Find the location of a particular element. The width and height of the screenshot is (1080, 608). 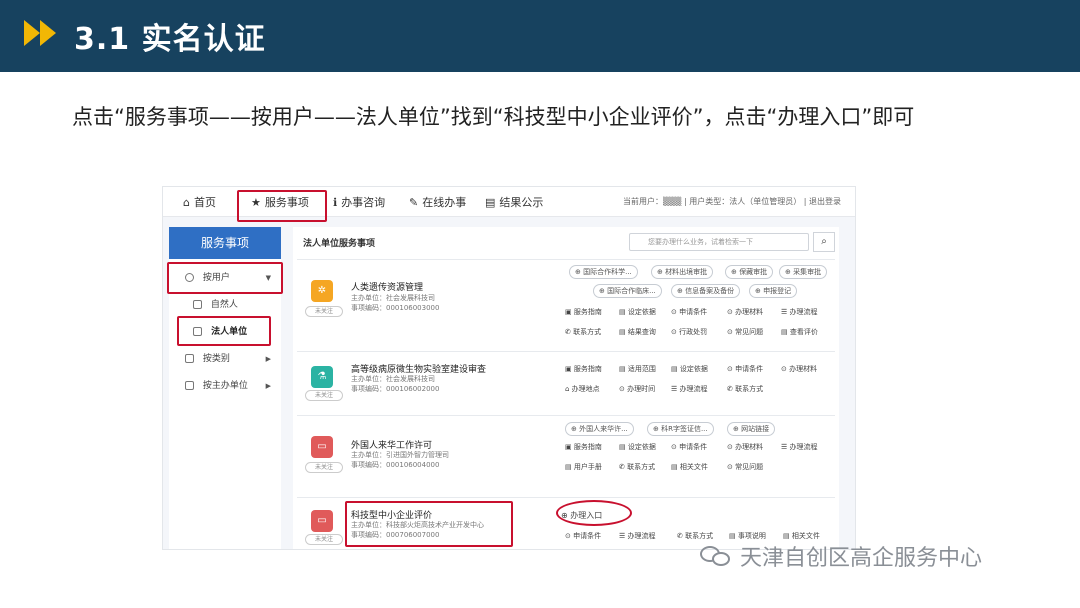

dna-icon: ✲ is located at coordinates (322, 291).